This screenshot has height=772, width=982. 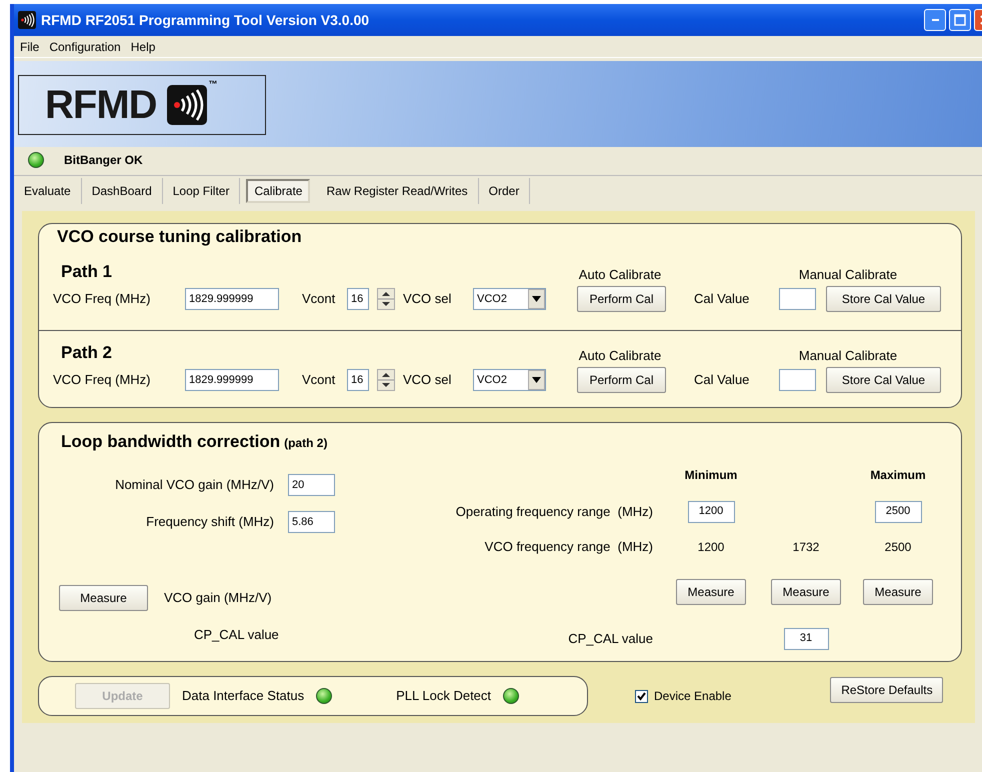 I want to click on tab: Evaluate, so click(x=48, y=191).